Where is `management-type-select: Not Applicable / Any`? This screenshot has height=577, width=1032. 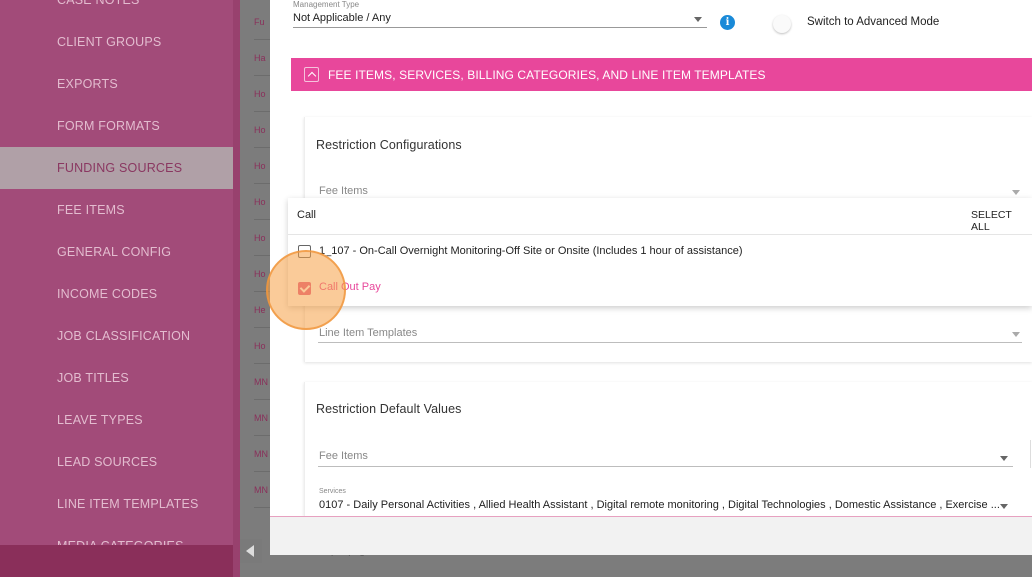
management-type-select: Not Applicable / Any is located at coordinates (500, 20).